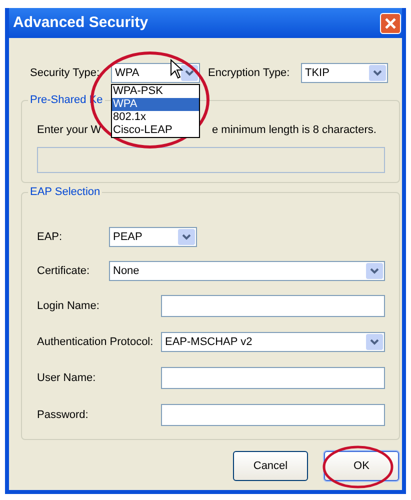 This screenshot has width=411, height=500. Describe the element at coordinates (69, 130) in the screenshot. I see `hint-text: Enter your W` at that location.